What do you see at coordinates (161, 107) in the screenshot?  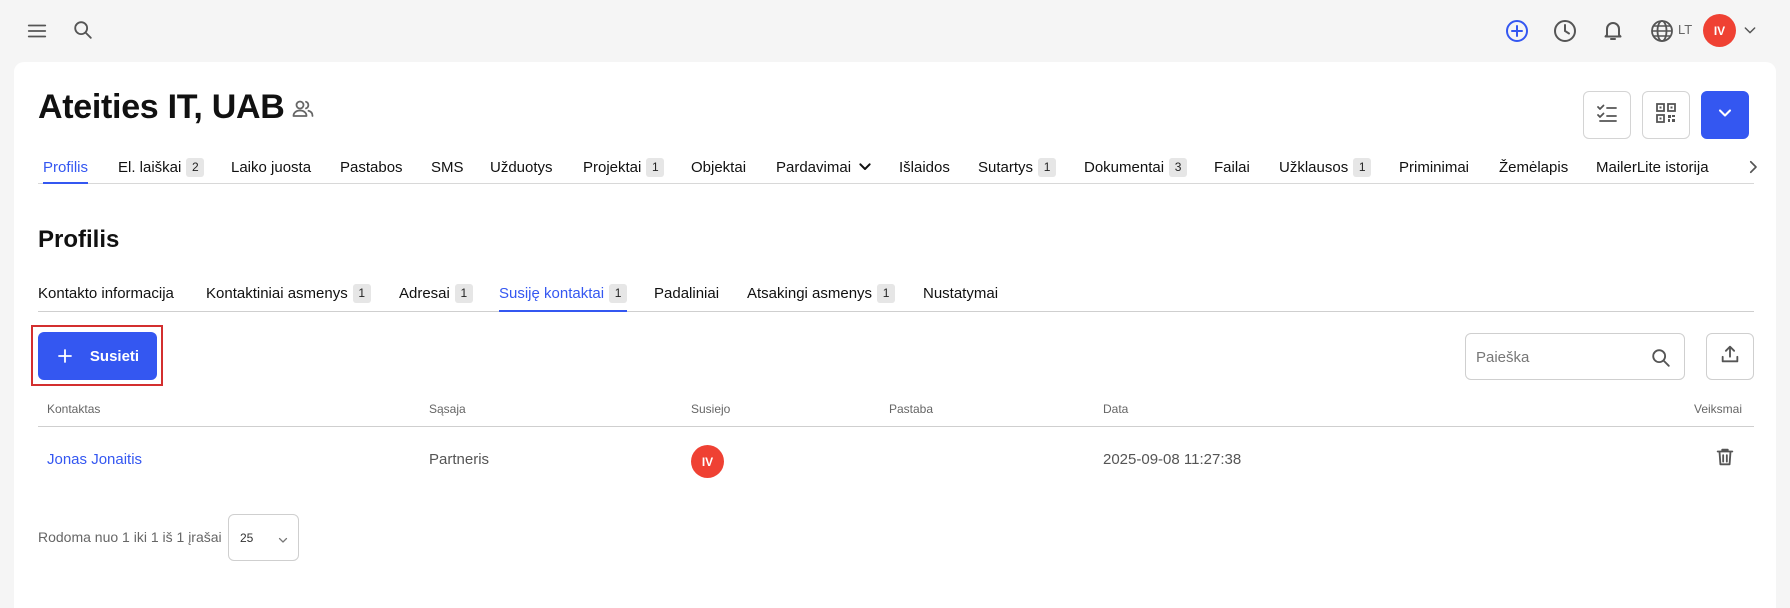 I see `page-title: Ateities IT, UAB` at bounding box center [161, 107].